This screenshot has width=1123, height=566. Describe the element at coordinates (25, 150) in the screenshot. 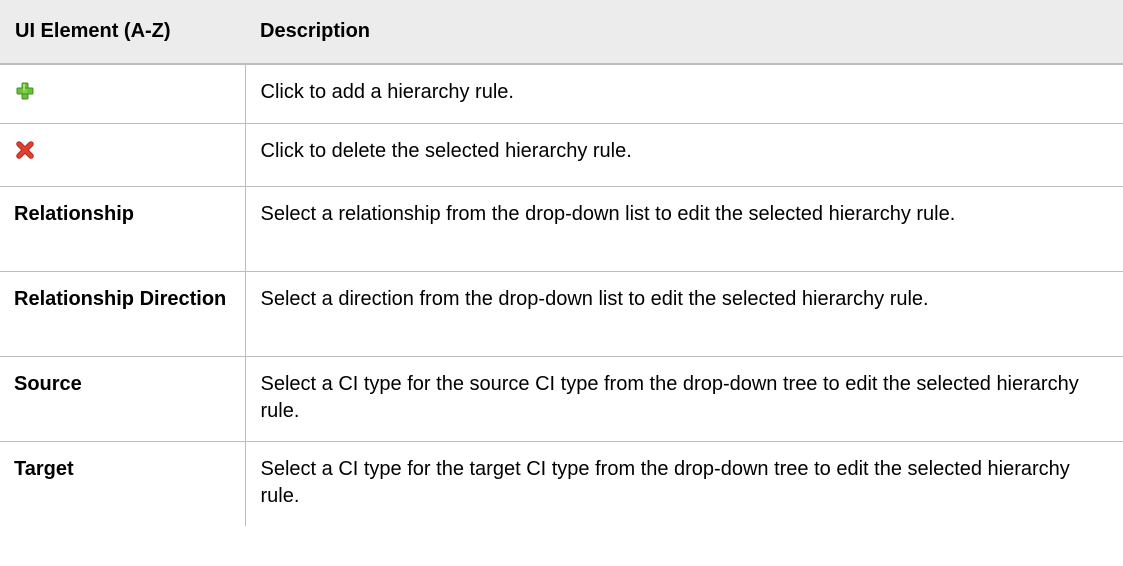

I see `delete-icon` at that location.